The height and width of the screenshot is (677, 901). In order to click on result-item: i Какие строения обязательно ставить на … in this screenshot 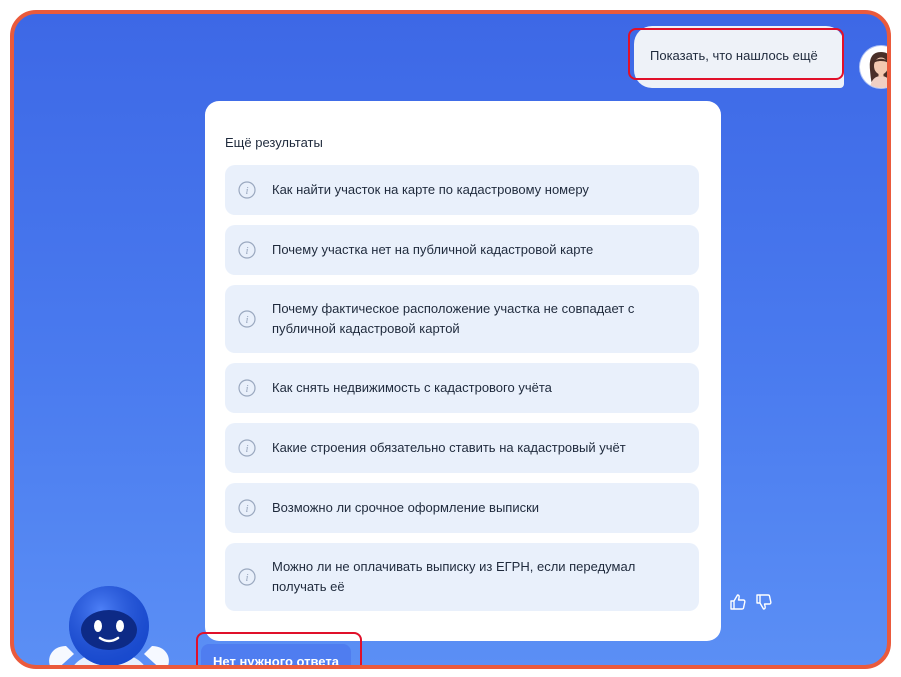, I will do `click(462, 448)`.